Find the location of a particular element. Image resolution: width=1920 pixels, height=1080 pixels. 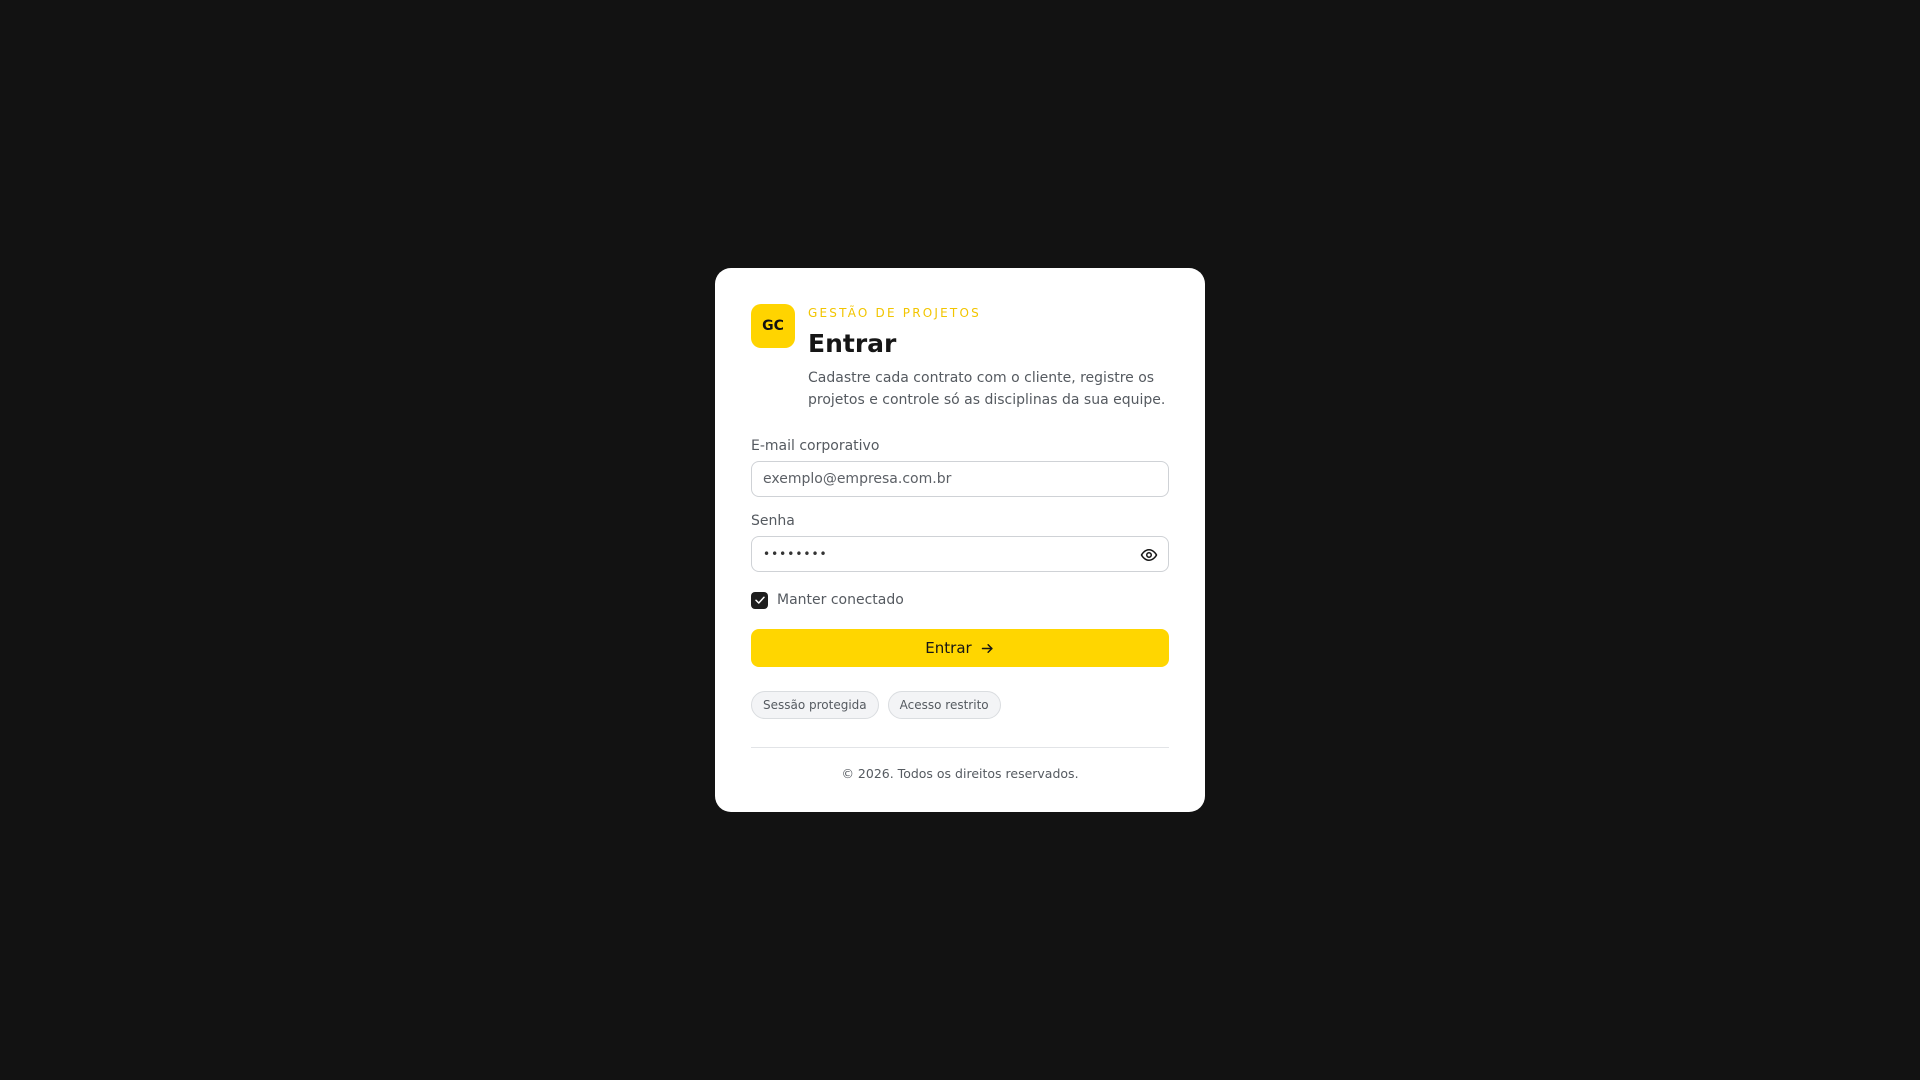

password-label: Senha is located at coordinates (773, 521).